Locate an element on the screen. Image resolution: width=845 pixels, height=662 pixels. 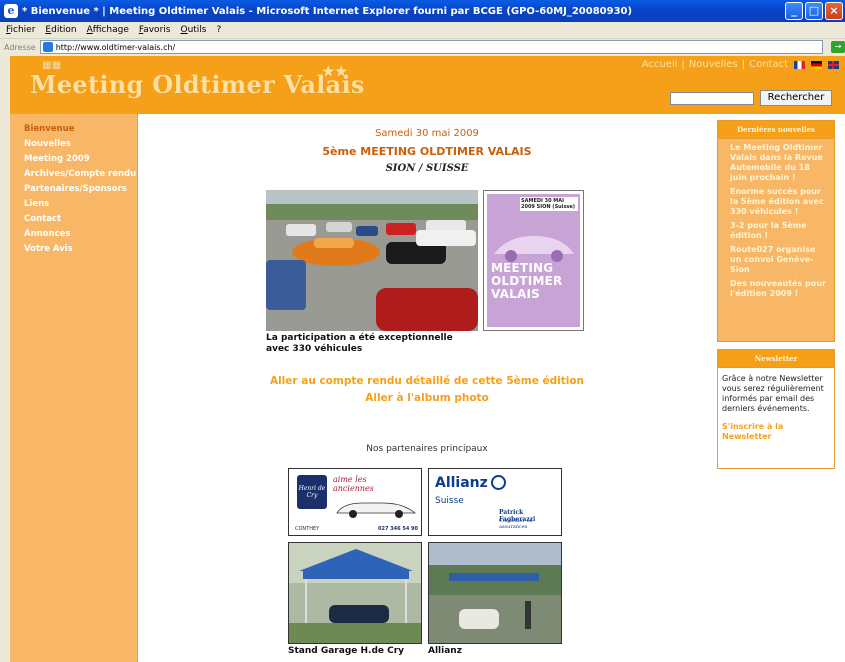
car-park-photo is located at coordinates (372, 260).